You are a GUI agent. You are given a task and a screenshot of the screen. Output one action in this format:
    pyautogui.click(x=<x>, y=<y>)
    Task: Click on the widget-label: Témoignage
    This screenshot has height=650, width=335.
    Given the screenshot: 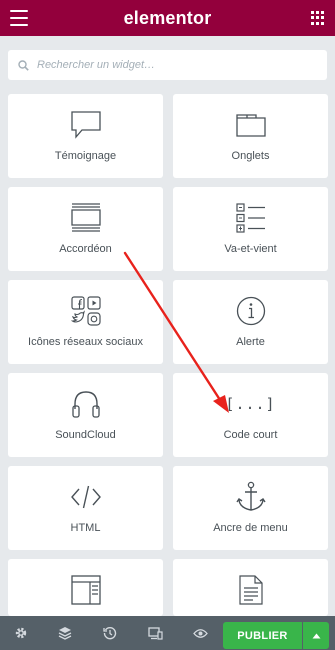 What is the action you would take?
    pyautogui.click(x=85, y=156)
    